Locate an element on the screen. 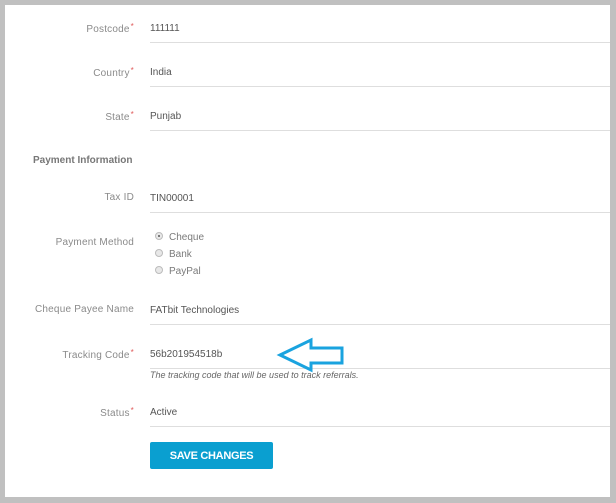  payment-method-label: Payment Method is located at coordinates (94, 242).